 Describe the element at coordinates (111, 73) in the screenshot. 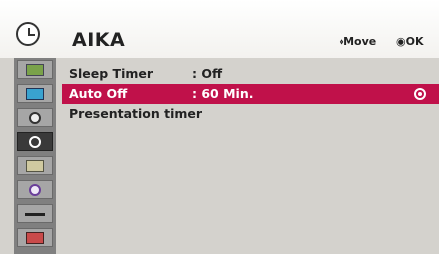

I see `menu-row-label: Sleep Timer` at that location.